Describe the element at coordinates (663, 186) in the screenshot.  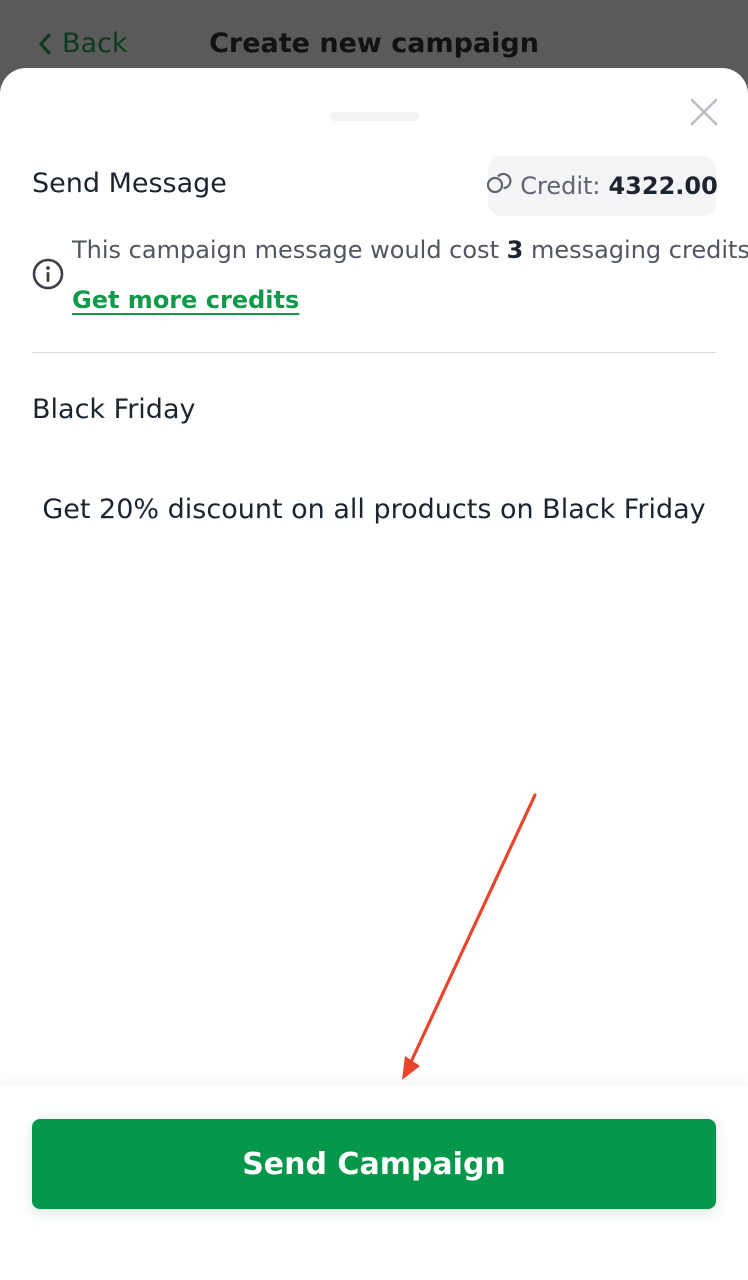
I see `credit-value: 4322.00` at that location.